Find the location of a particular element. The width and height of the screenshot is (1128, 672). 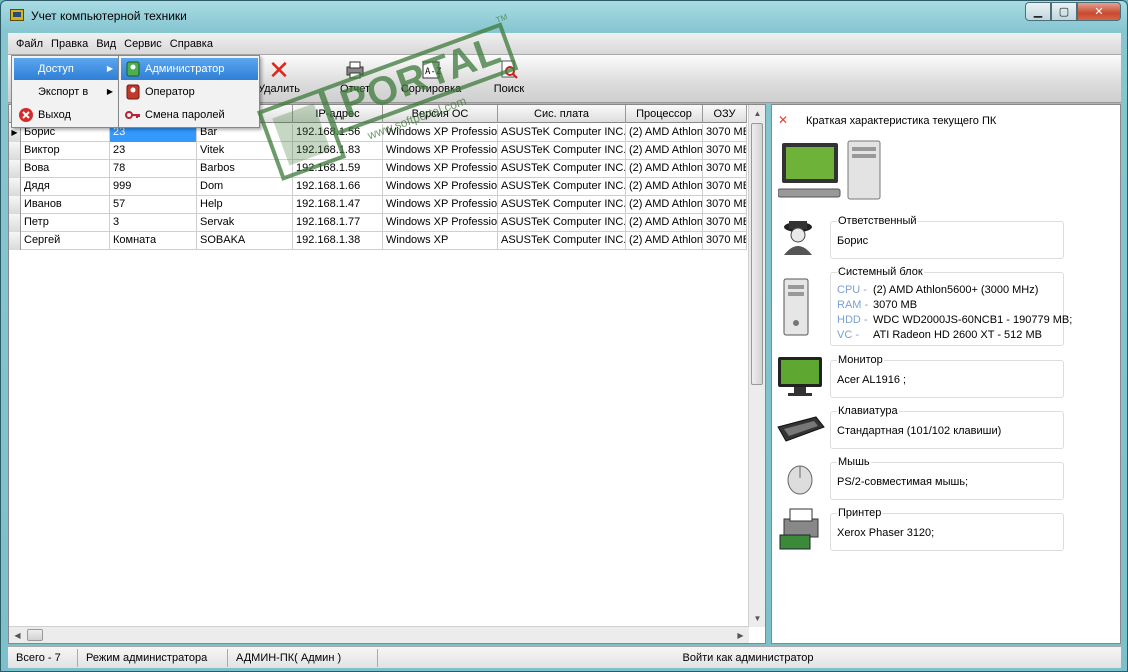

mouse-label: Мышь is located at coordinates (854, 462).